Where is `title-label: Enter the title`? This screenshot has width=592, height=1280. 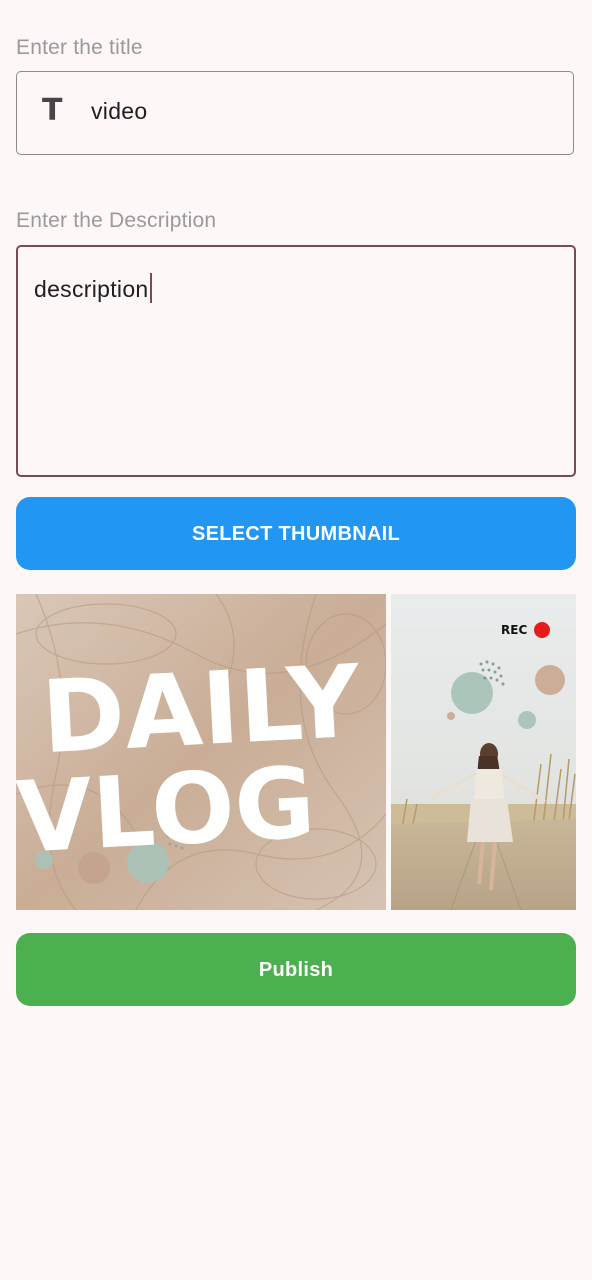 title-label: Enter the title is located at coordinates (79, 47).